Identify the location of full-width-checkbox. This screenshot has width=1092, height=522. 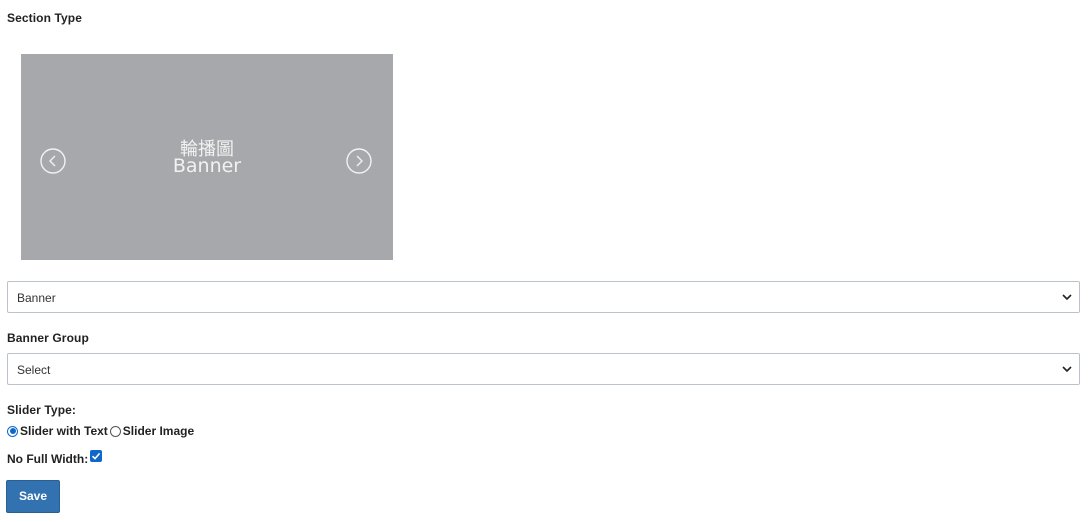
(96, 456).